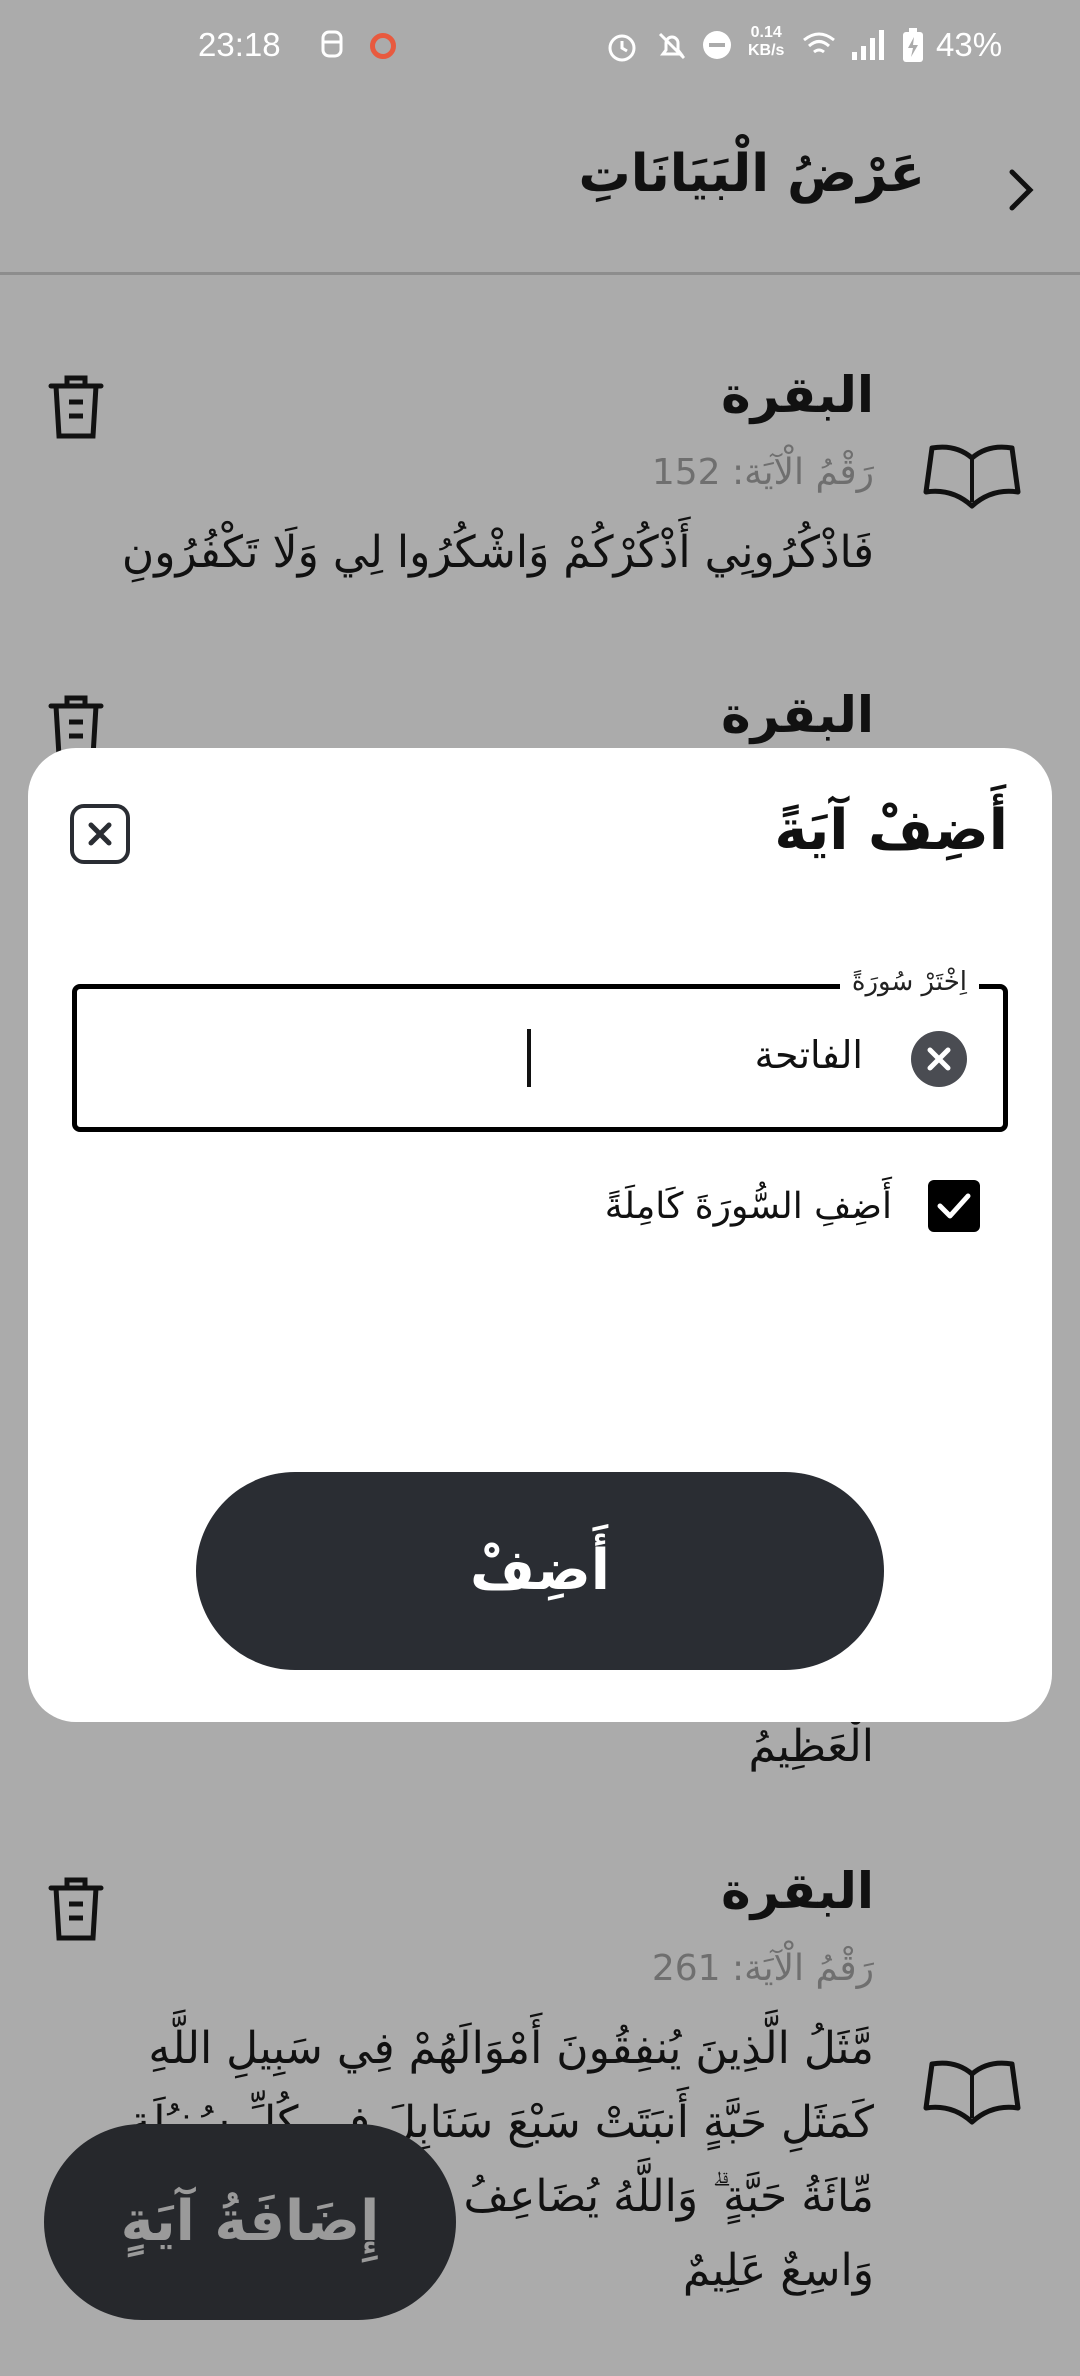  I want to click on robot-icon, so click(332, 47).